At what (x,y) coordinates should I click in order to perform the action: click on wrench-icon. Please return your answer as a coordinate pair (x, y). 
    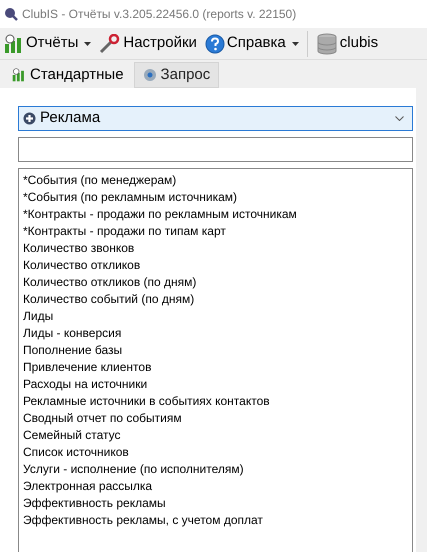
    Looking at the image, I should click on (110, 44).